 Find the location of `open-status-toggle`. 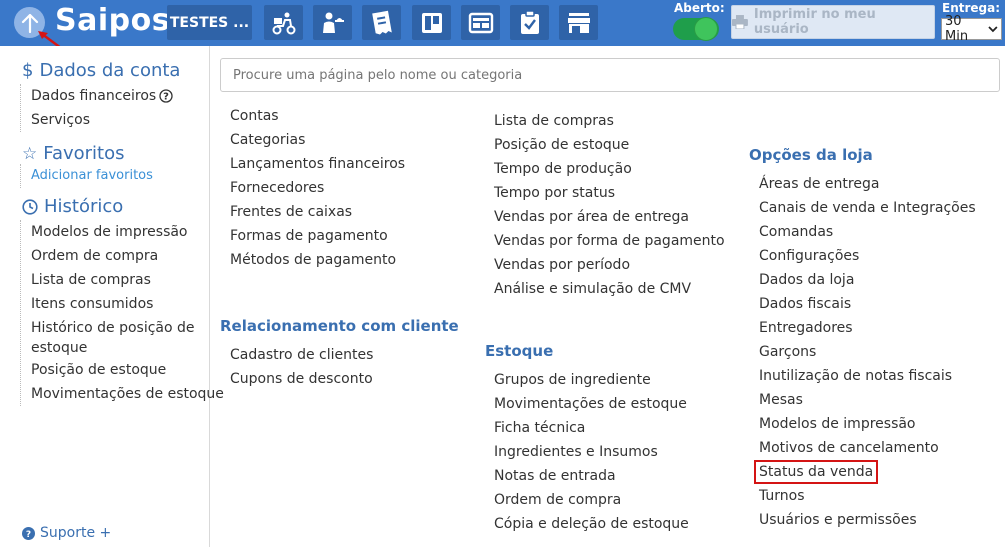

open-status-toggle is located at coordinates (696, 29).